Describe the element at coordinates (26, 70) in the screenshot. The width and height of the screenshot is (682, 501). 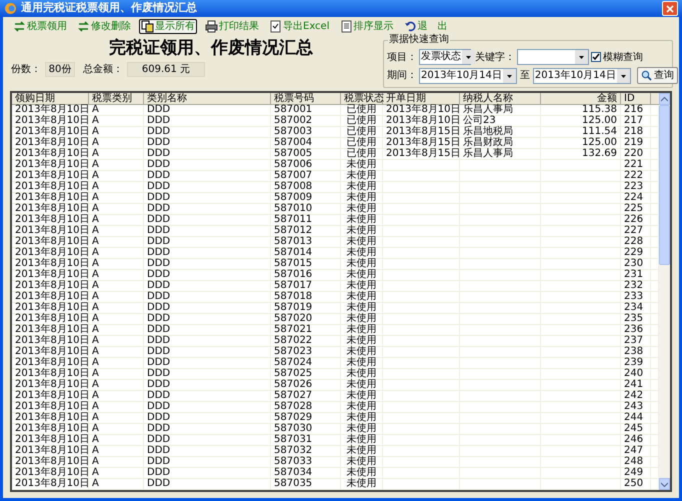
I see `count-label: 份数：` at that location.